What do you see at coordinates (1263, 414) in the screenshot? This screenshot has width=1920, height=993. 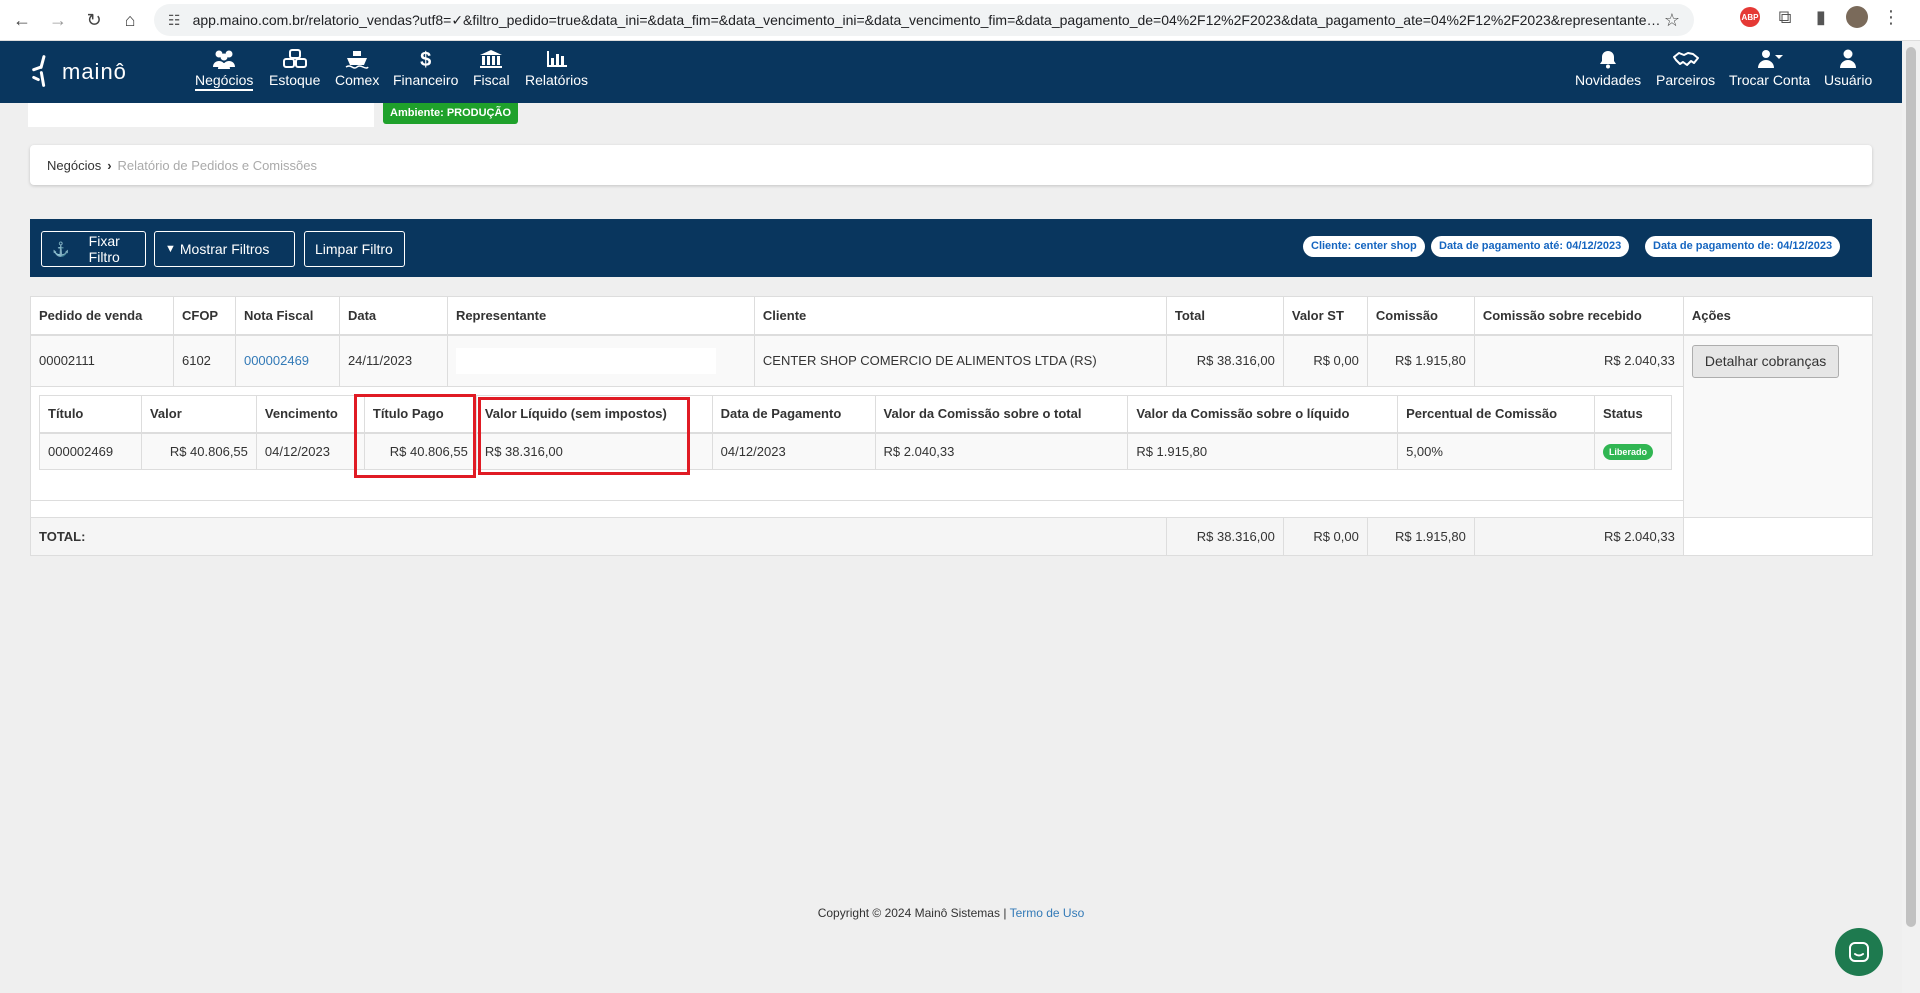 I see `sub-col-comissao-liquido: Valor da Comissão sobre o líquido` at bounding box center [1263, 414].